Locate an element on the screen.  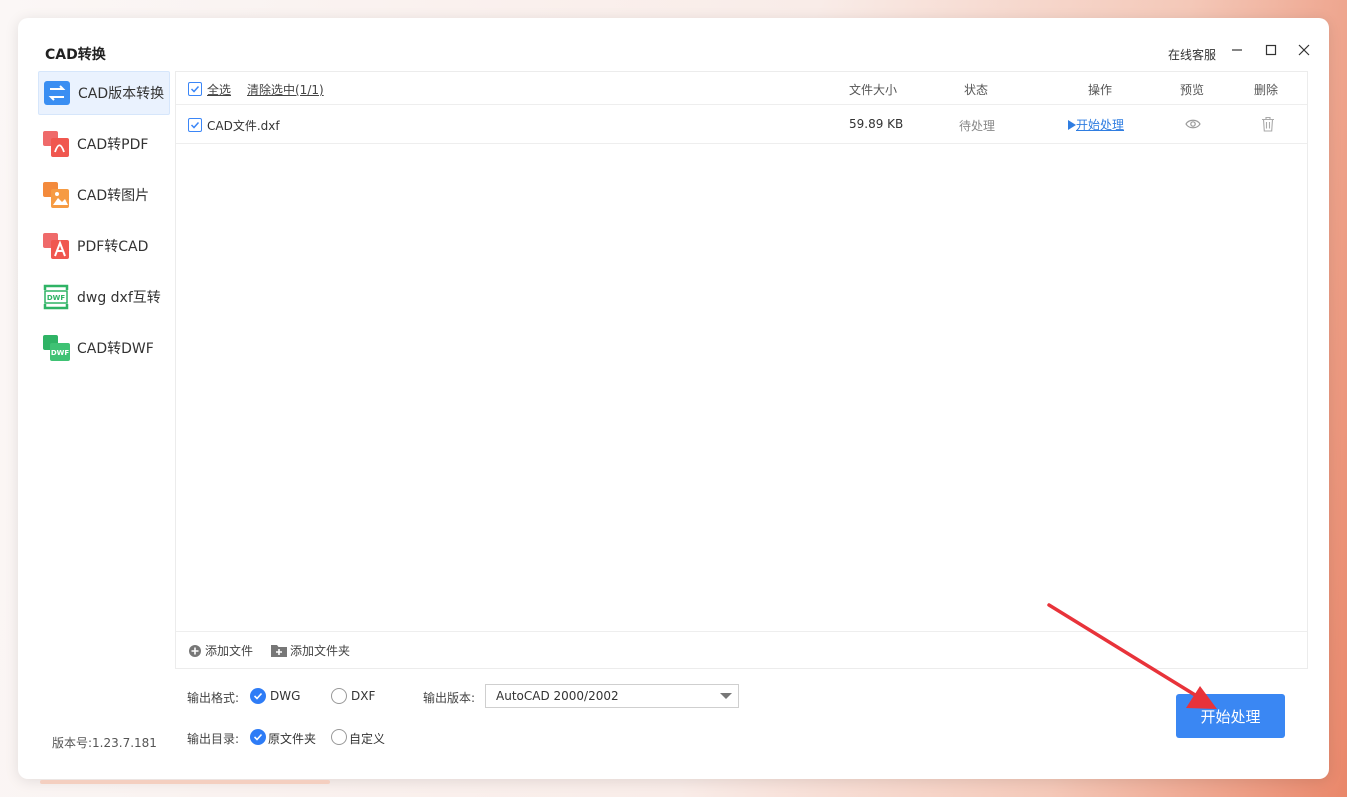
sidebar-item-dwg-dxf: DWF dwg dxf互转 is located at coordinates (104, 297).